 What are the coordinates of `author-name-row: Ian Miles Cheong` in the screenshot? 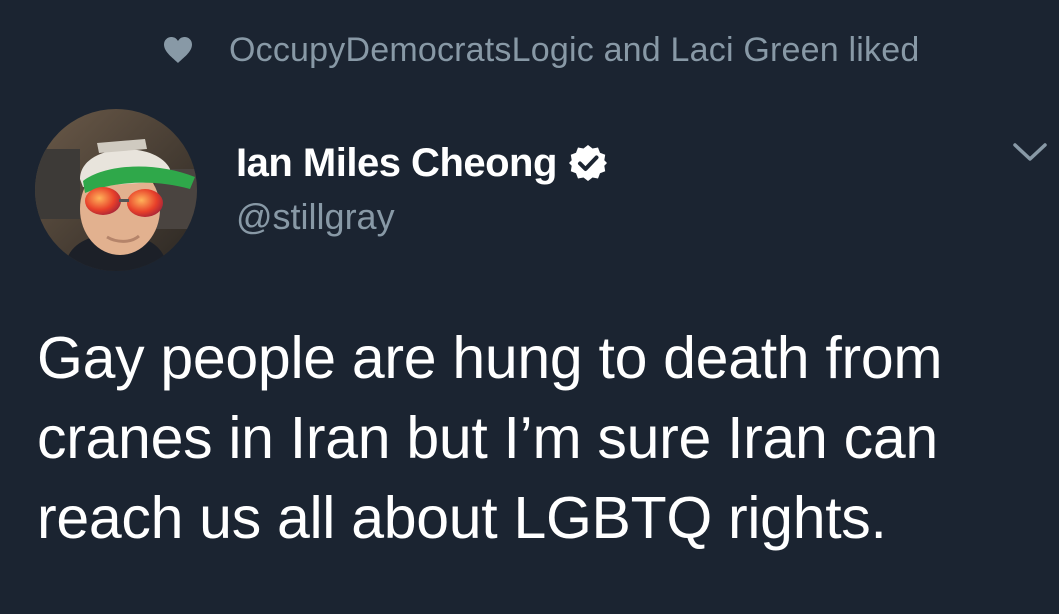 It's located at (421, 163).